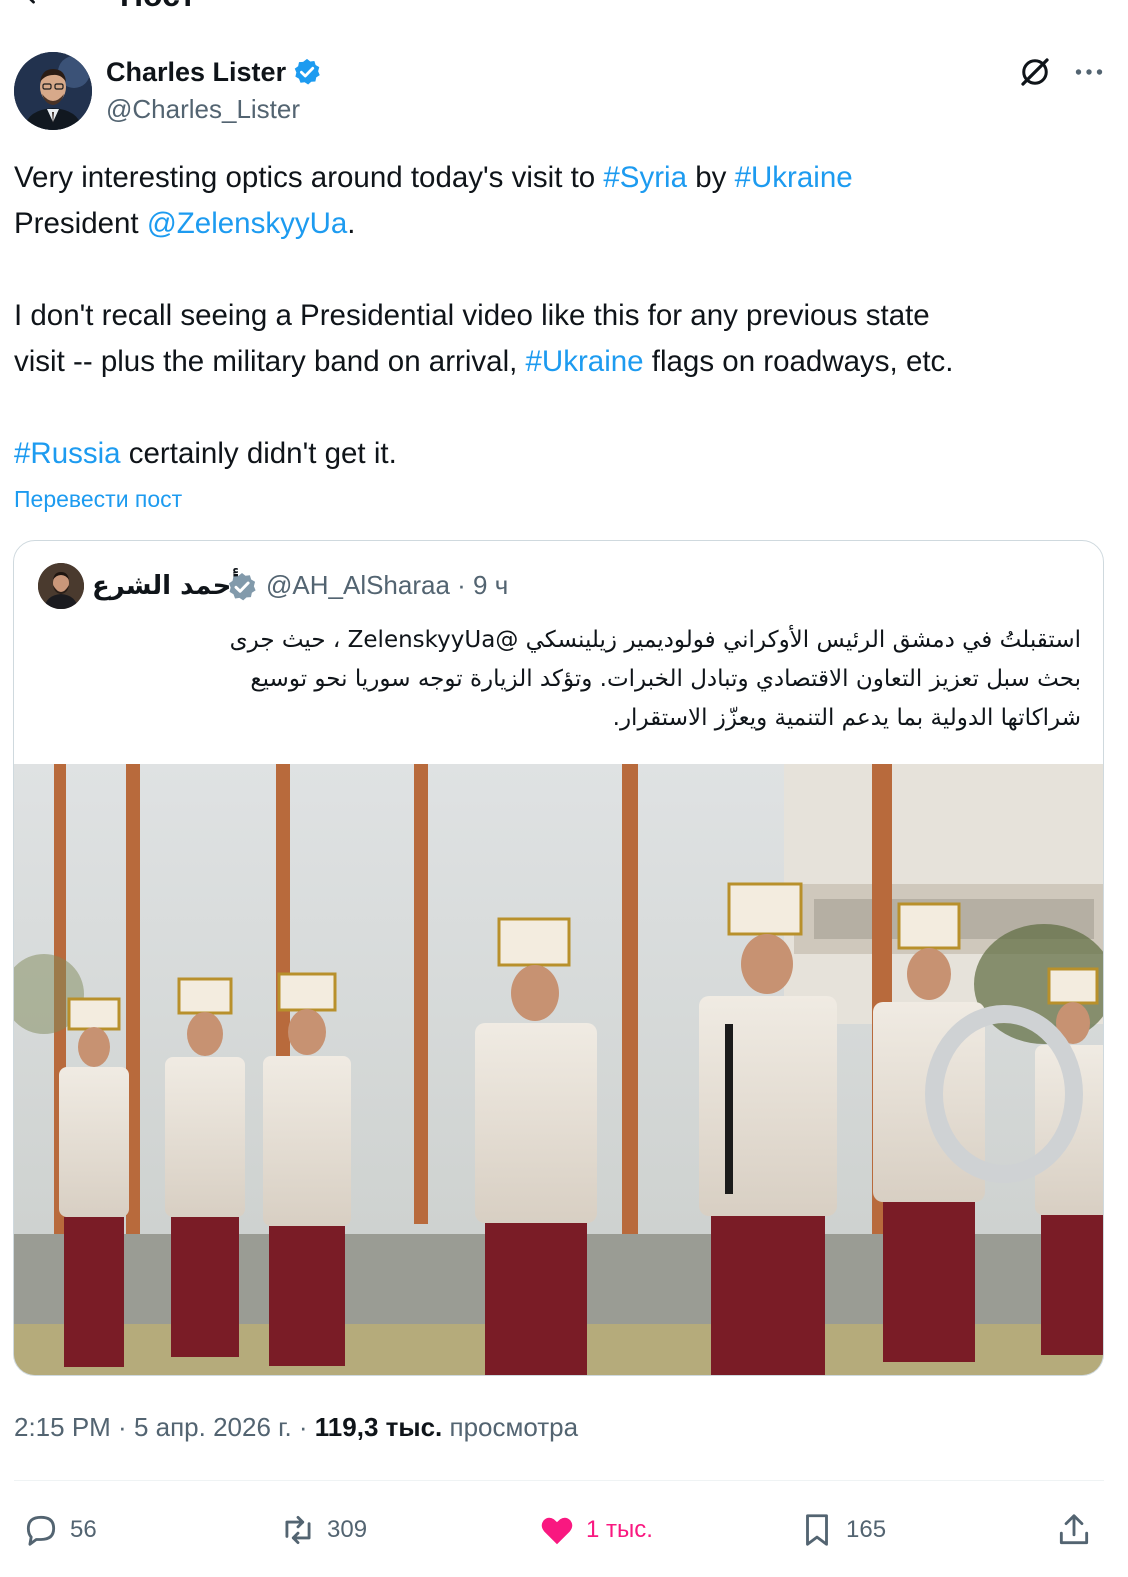  What do you see at coordinates (166, 586) in the screenshot?
I see `quoted-author-name: أحمد الشرع` at bounding box center [166, 586].